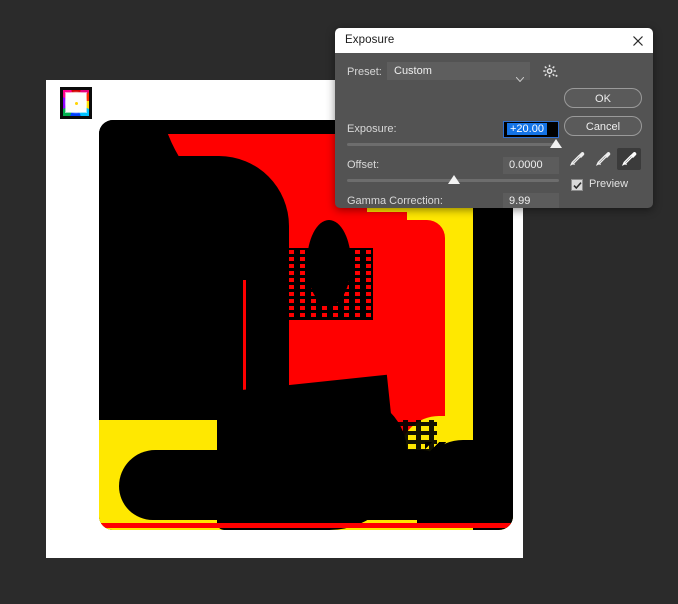  What do you see at coordinates (526, 165) in the screenshot?
I see `offset-value: 0.0000` at bounding box center [526, 165].